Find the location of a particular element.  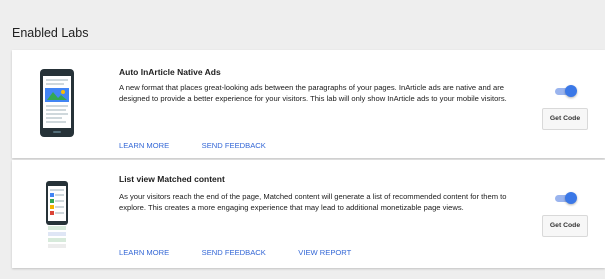

lab-title: List view Matched content is located at coordinates (172, 179).